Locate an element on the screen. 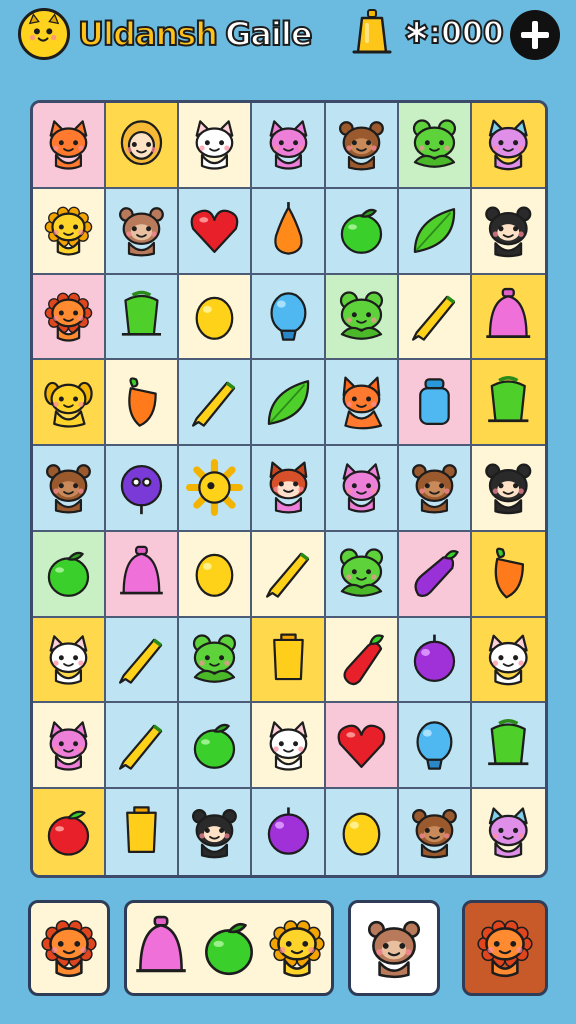 The image size is (576, 1024). white-cat-icon is located at coordinates (288, 746).